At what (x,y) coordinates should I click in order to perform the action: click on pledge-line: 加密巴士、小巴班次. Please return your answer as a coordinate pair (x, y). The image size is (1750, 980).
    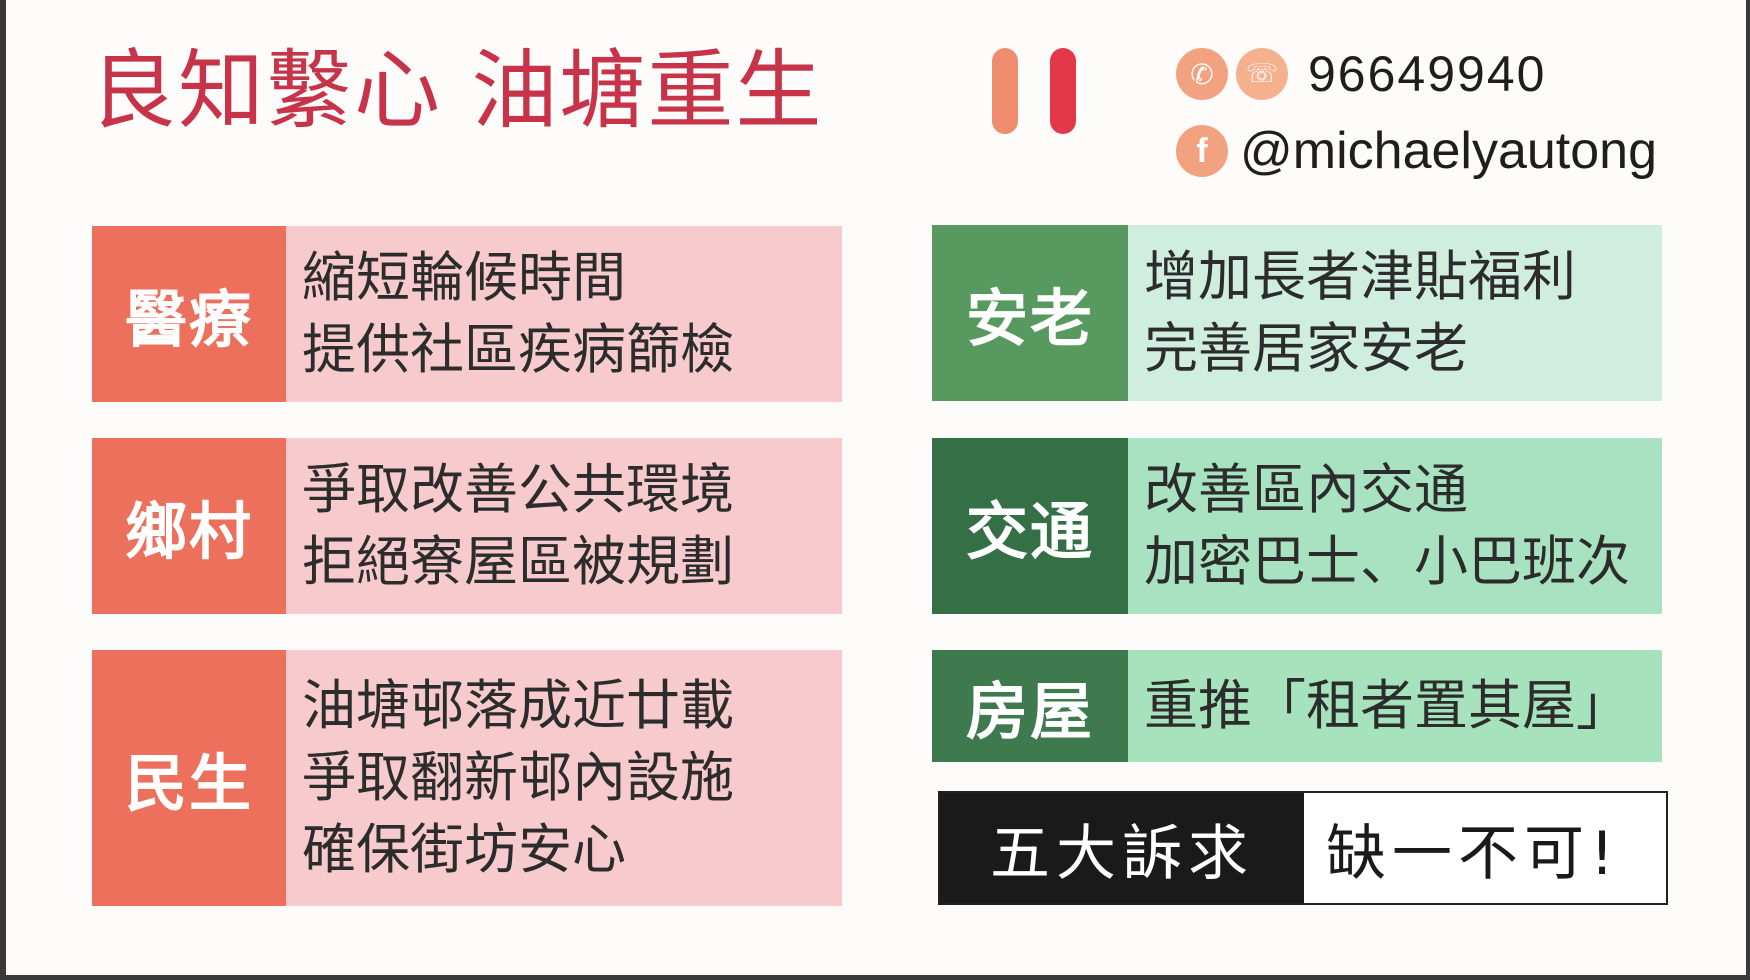
    Looking at the image, I should click on (1387, 561).